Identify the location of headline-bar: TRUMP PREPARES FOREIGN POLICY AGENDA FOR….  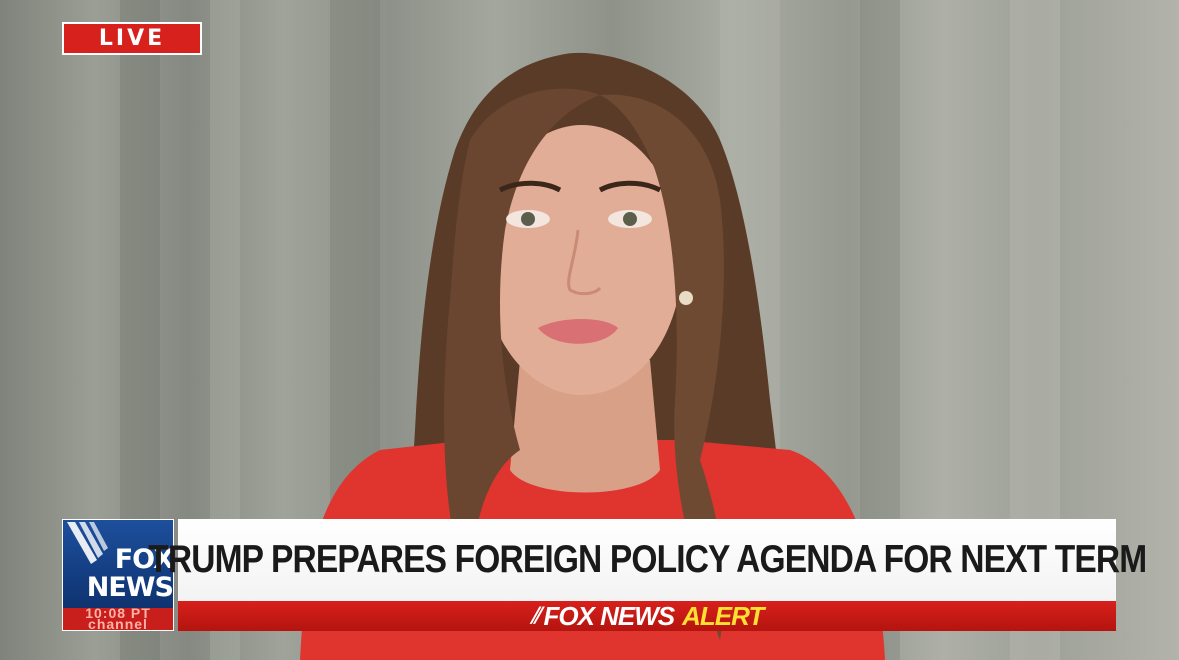
(647, 560).